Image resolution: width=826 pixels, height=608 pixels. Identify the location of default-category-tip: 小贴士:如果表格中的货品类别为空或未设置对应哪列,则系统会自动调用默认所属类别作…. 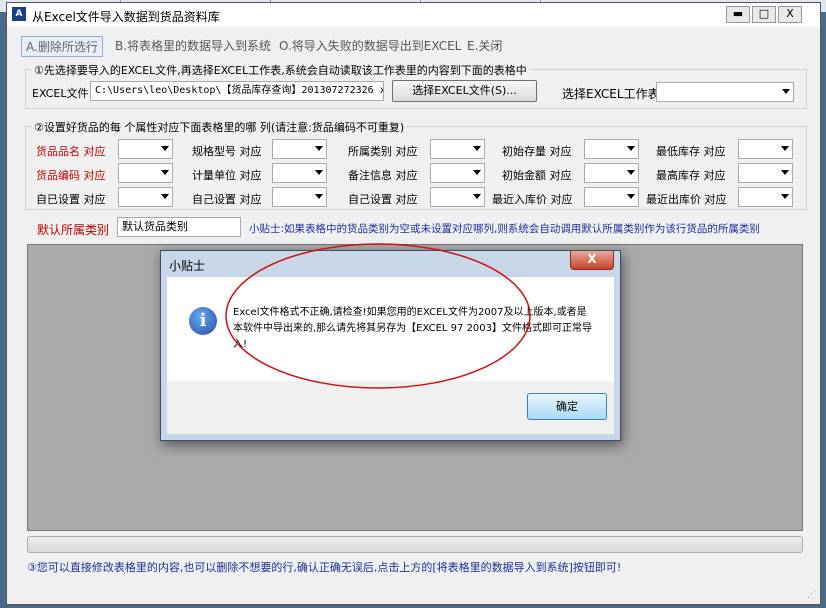
(504, 229).